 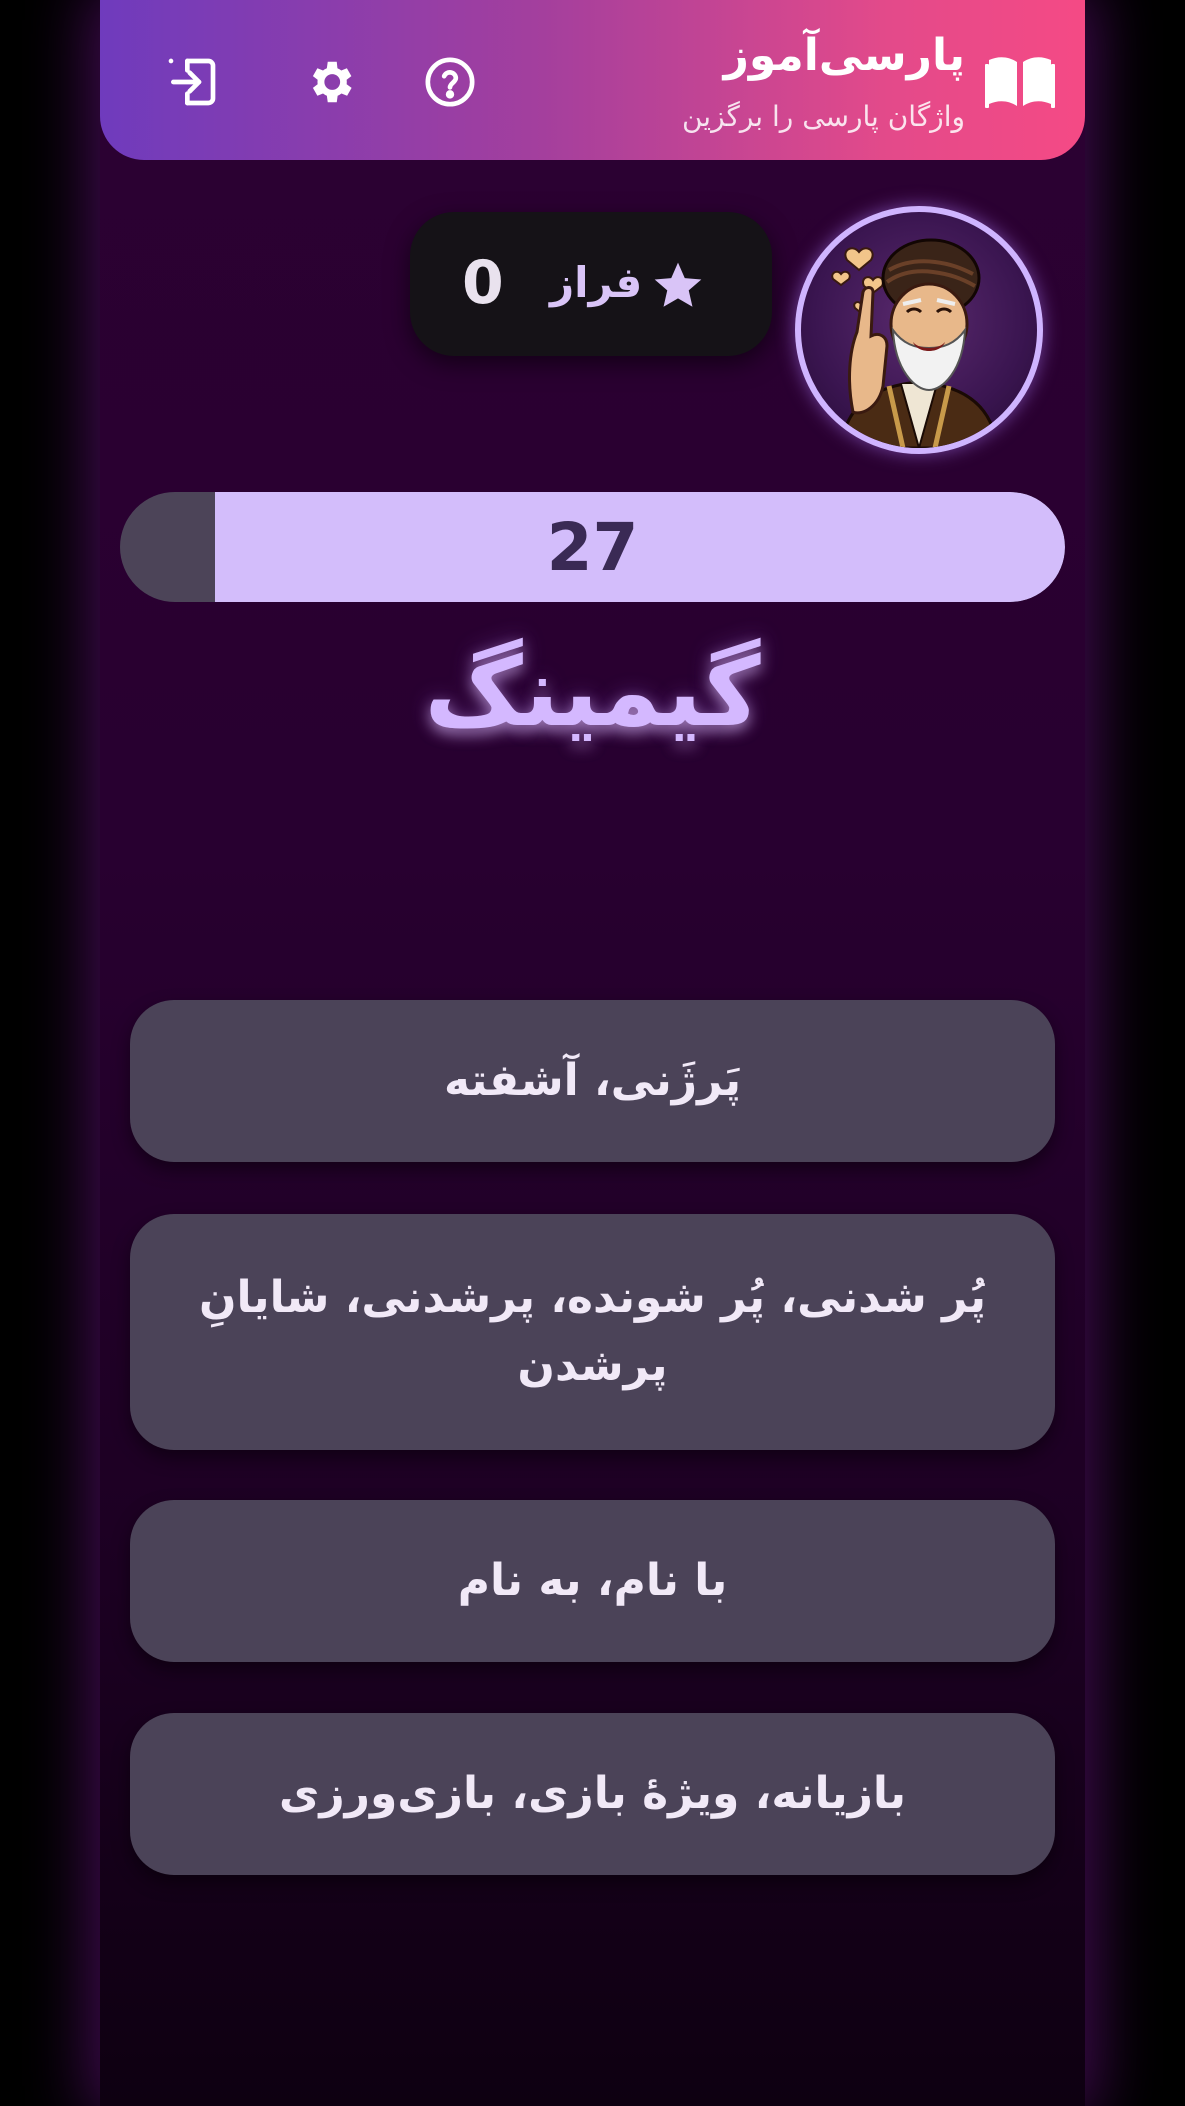 What do you see at coordinates (592, 80) in the screenshot?
I see `app-header: پارسی‌آموز واژگان پارسی را برگزین` at bounding box center [592, 80].